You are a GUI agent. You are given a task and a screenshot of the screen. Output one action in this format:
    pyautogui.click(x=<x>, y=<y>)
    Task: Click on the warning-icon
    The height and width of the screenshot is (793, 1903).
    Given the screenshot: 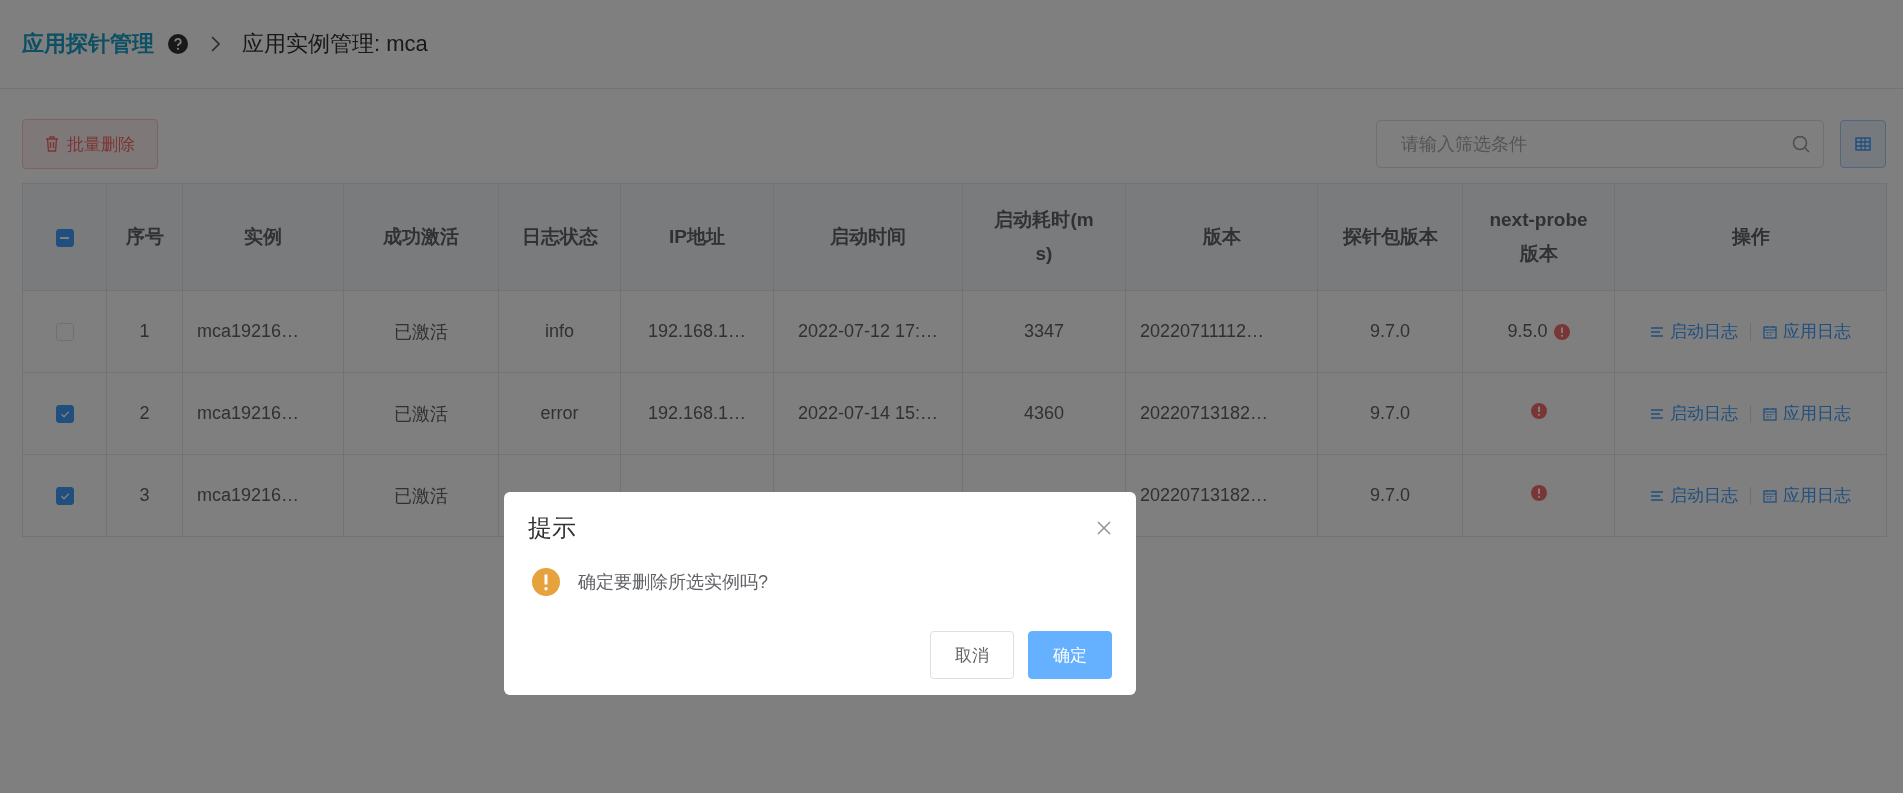 What is the action you would take?
    pyautogui.click(x=546, y=582)
    